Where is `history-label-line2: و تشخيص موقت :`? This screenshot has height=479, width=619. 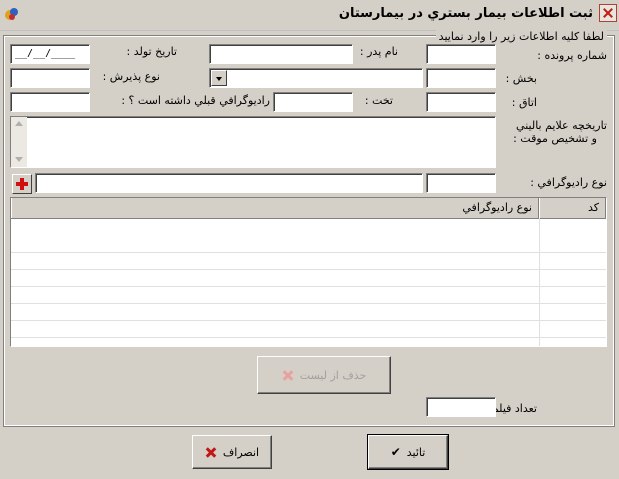 history-label-line2: و تشخيص موقت : is located at coordinates (555, 138).